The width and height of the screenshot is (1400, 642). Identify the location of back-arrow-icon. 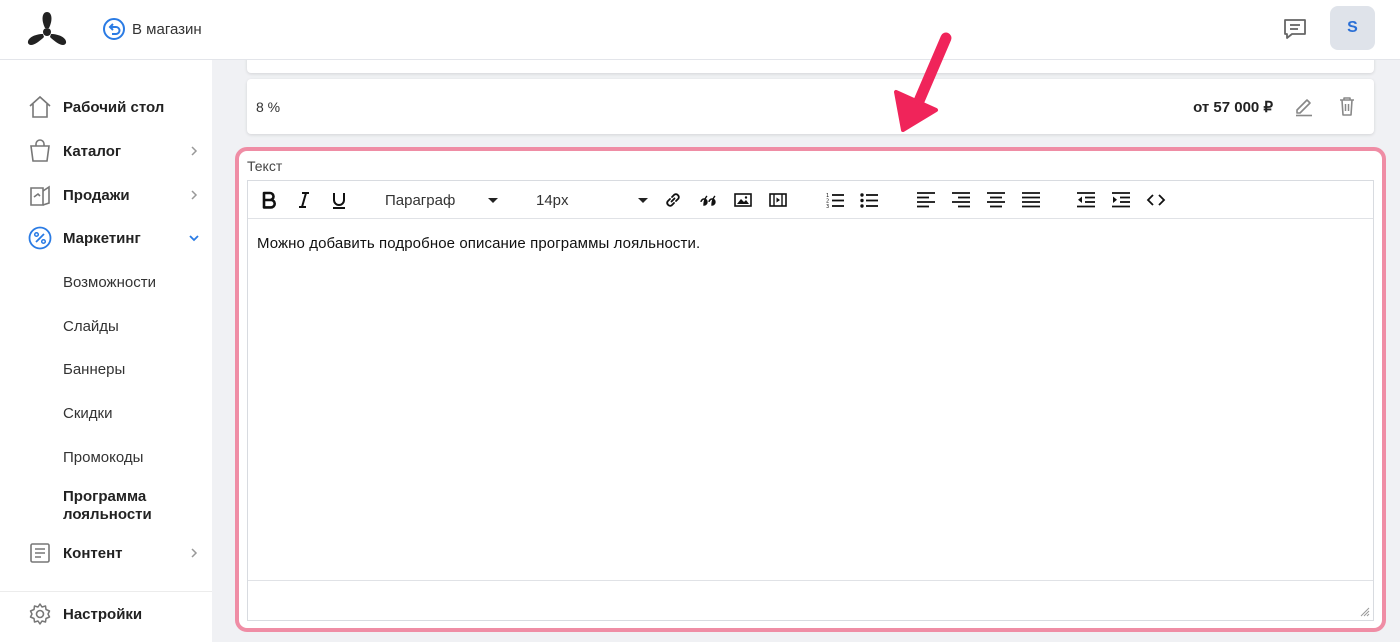
(114, 29).